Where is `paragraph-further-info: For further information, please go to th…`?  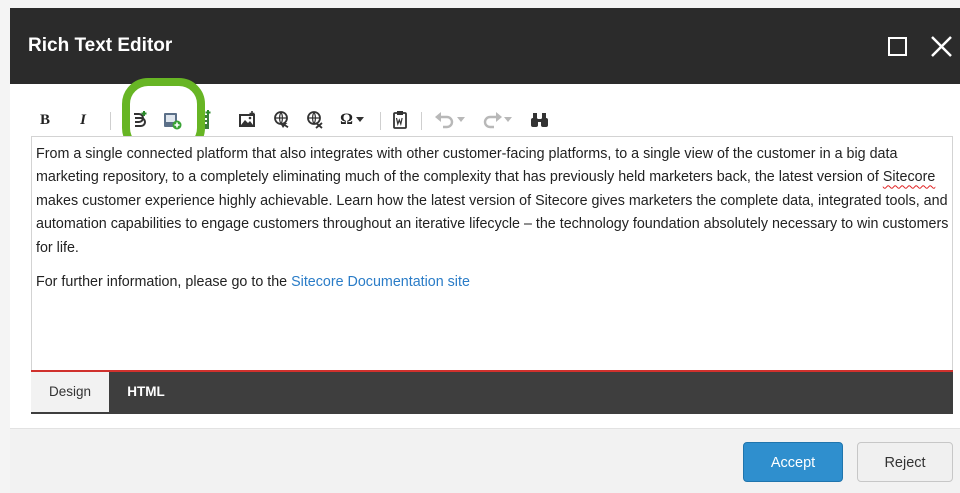
paragraph-further-info: For further information, please go to th… is located at coordinates (493, 282).